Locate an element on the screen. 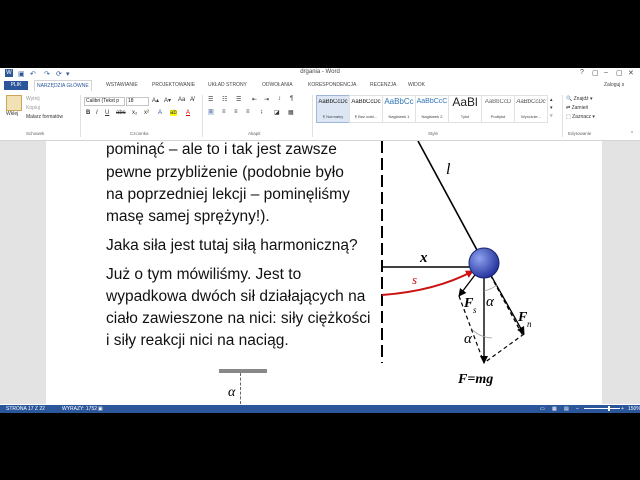 The width and height of the screenshot is (640, 480). style-heading-1: AaBbCc Nagłówek 1 is located at coordinates (399, 109).